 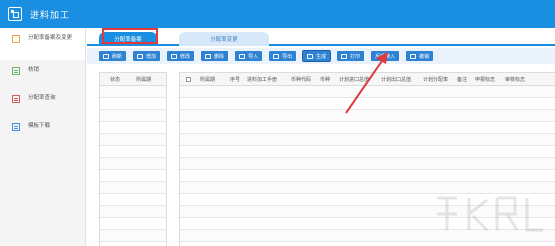 I want to click on ledger-icon, so click(x=16, y=71).